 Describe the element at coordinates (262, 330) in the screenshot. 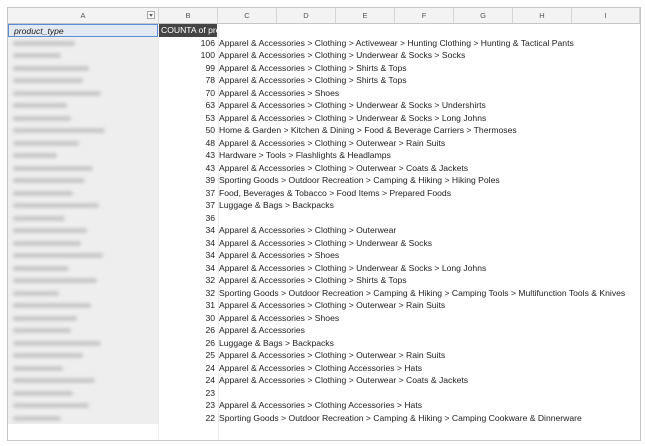

I see `category-cell: Apparel & Accessories` at that location.